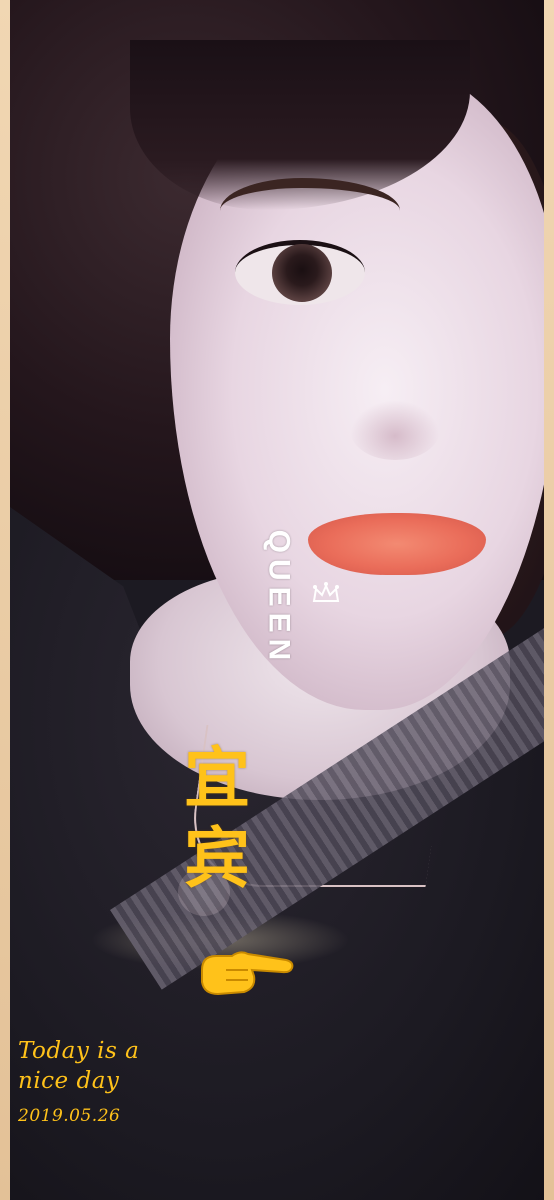 The width and height of the screenshot is (554, 1200). What do you see at coordinates (395, 430) in the screenshot?
I see `nose` at bounding box center [395, 430].